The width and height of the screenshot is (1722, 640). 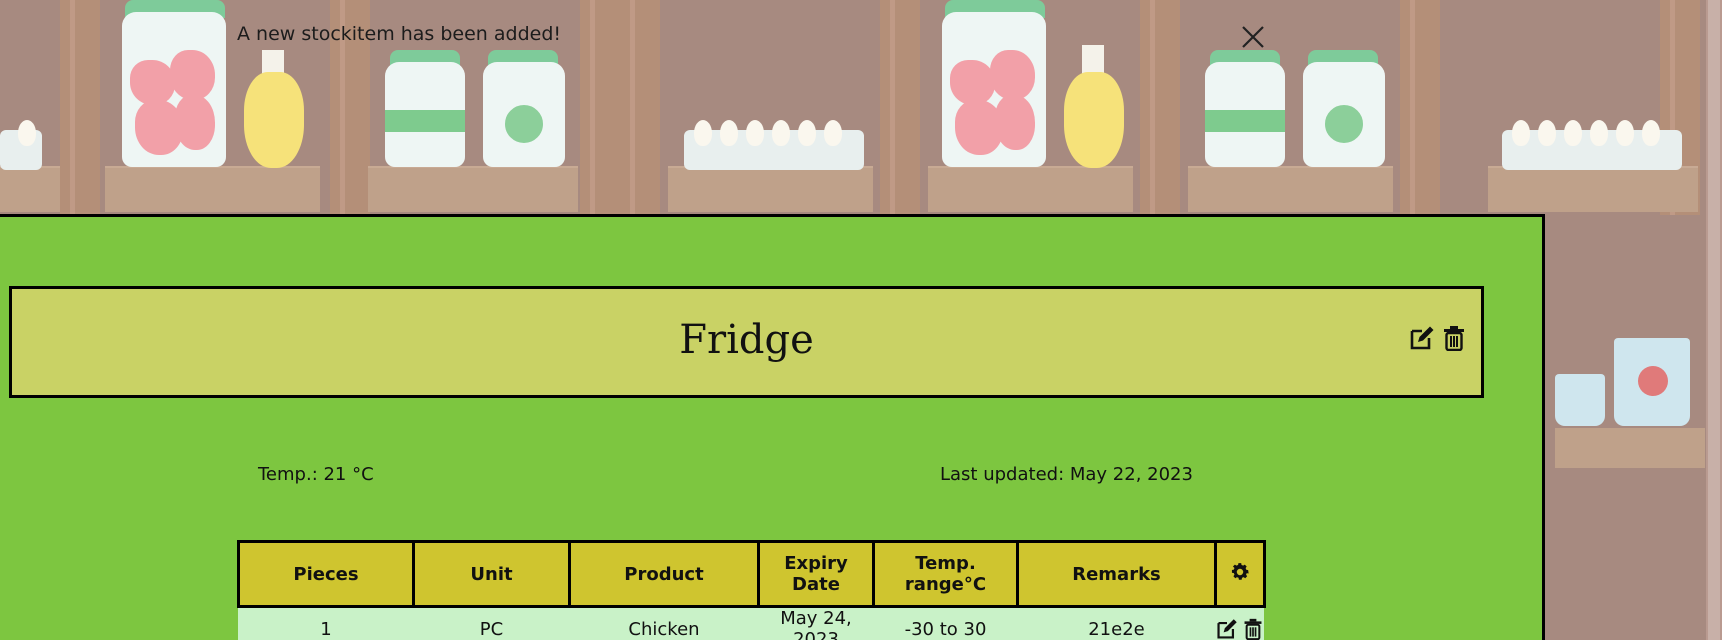 I want to click on column-header-product: Product, so click(x=664, y=574).